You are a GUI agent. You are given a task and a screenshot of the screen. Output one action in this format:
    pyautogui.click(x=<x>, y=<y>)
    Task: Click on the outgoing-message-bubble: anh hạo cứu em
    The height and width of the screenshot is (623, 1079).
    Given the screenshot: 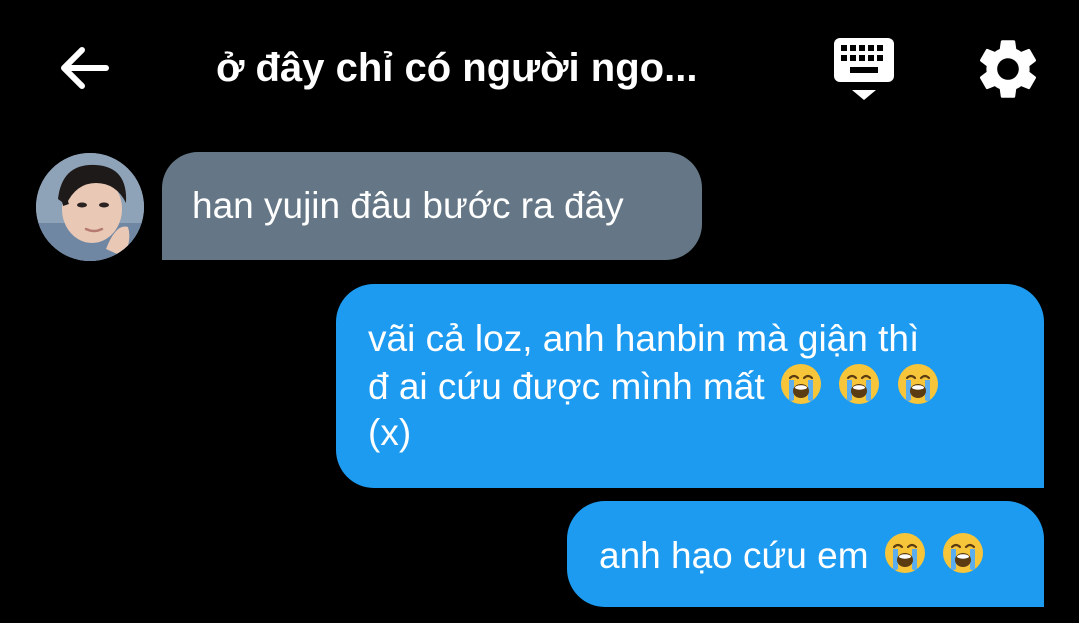 What is the action you would take?
    pyautogui.click(x=805, y=554)
    